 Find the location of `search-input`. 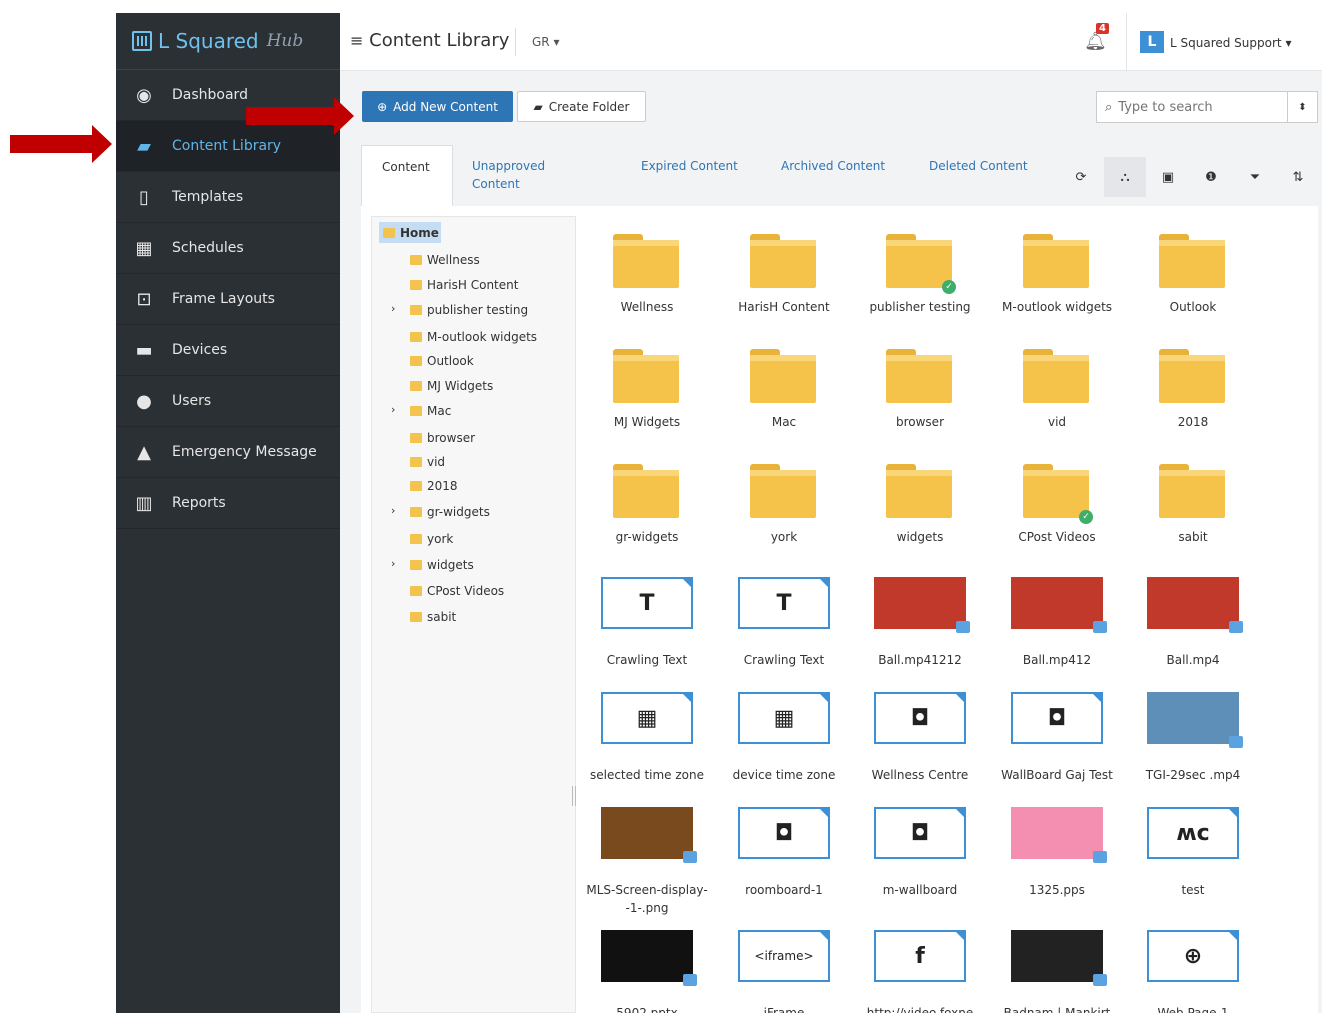

search-input is located at coordinates (1193, 107).